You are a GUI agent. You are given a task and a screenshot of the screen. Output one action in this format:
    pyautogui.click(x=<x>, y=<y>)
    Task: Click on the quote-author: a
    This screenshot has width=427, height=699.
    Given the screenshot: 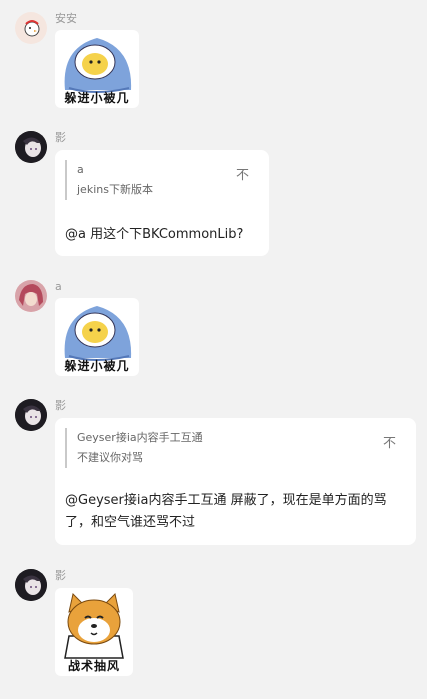 What is the action you would take?
    pyautogui.click(x=80, y=169)
    